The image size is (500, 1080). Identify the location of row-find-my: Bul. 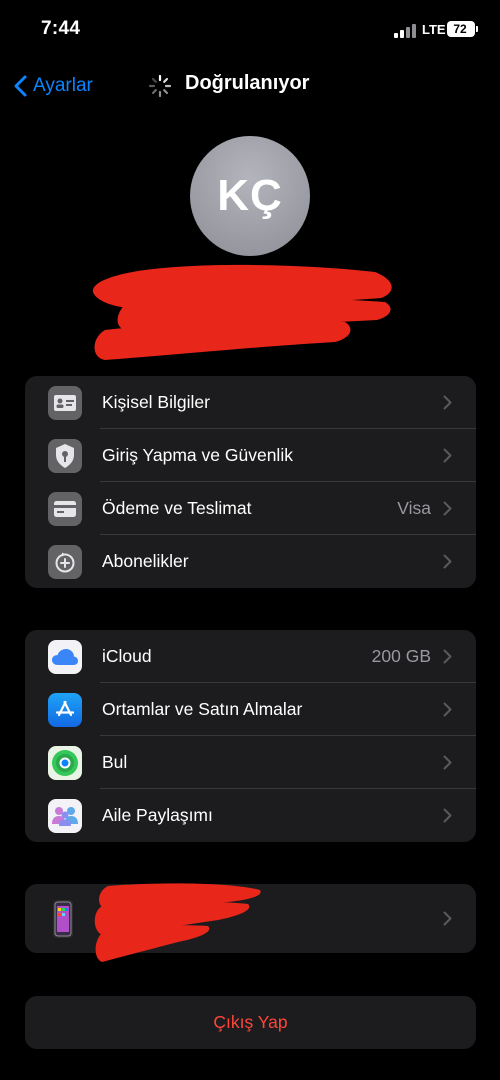
(250, 762).